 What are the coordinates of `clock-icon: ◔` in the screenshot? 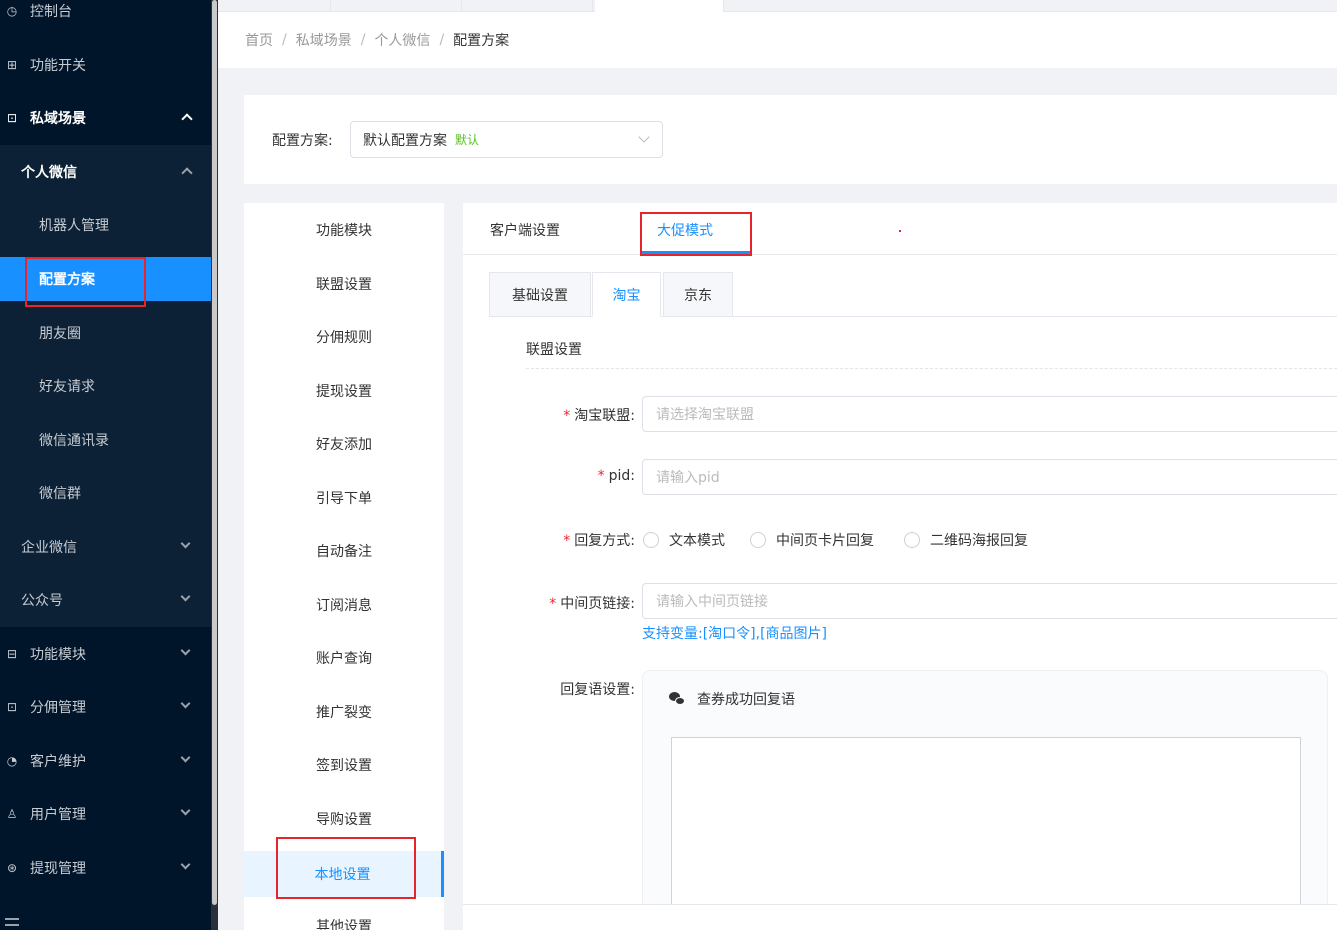 It's located at (12, 761).